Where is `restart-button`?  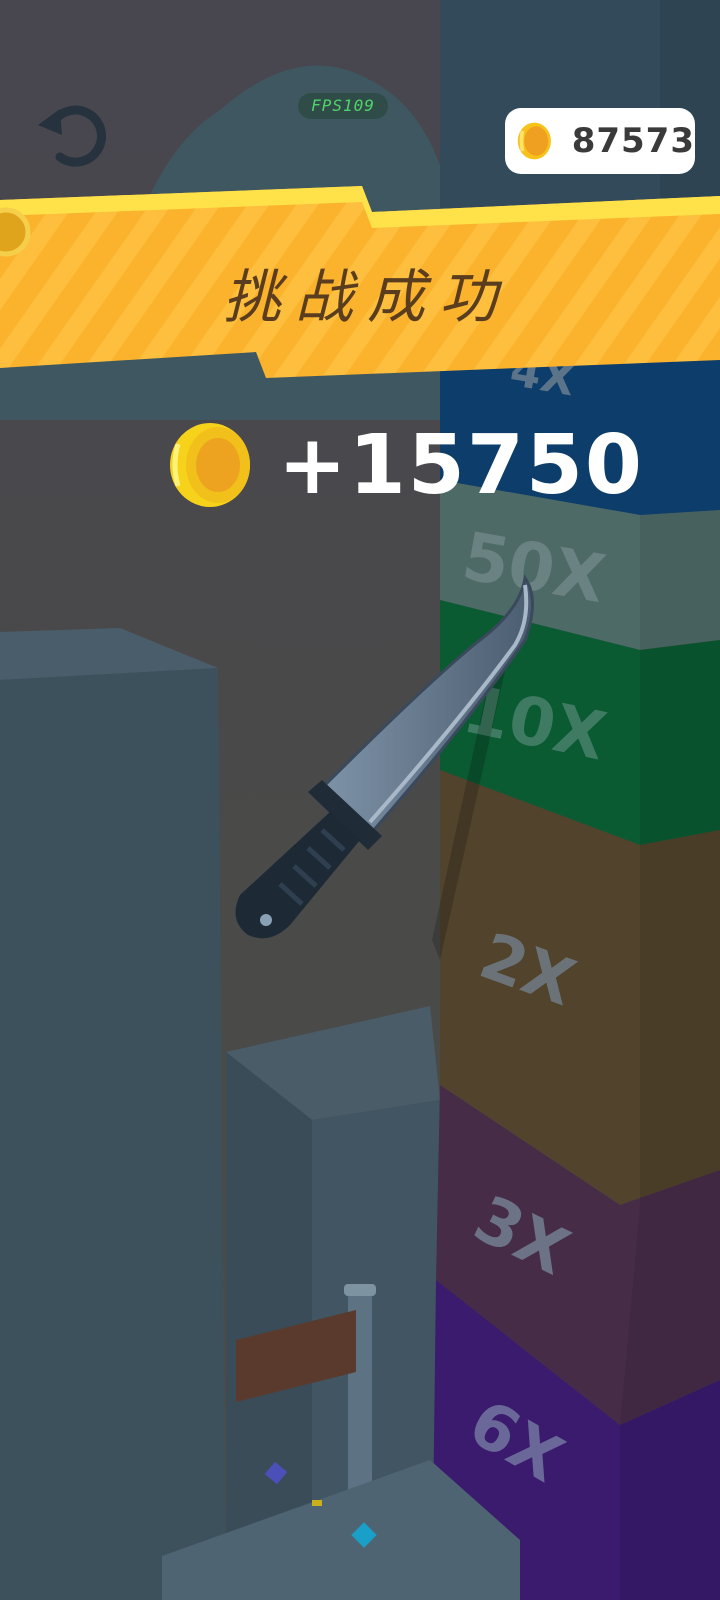
restart-button is located at coordinates (70, 135).